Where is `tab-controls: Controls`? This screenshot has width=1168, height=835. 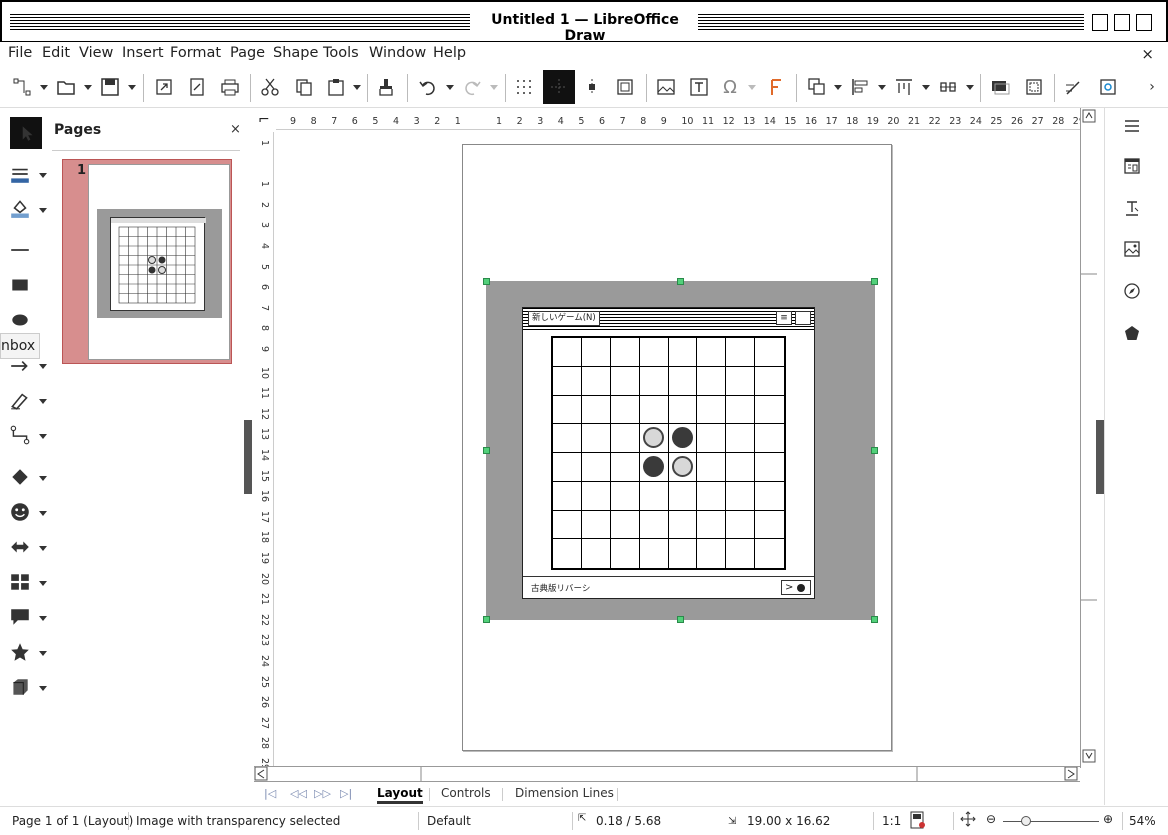
tab-controls: Controls is located at coordinates (466, 793).